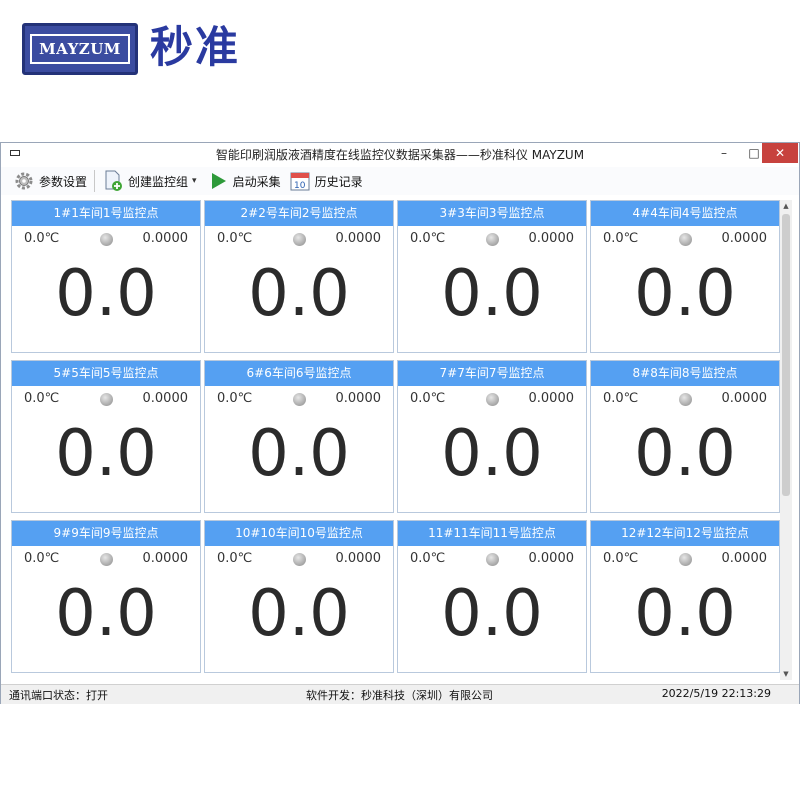 Image resolution: width=800 pixels, height=800 pixels. What do you see at coordinates (299, 213) in the screenshot?
I see `panel-title: 2#2号车间2号监控点` at bounding box center [299, 213].